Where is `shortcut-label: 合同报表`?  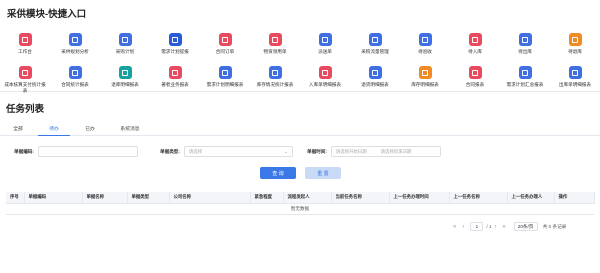
shortcut-label: 合同报表 is located at coordinates (475, 84).